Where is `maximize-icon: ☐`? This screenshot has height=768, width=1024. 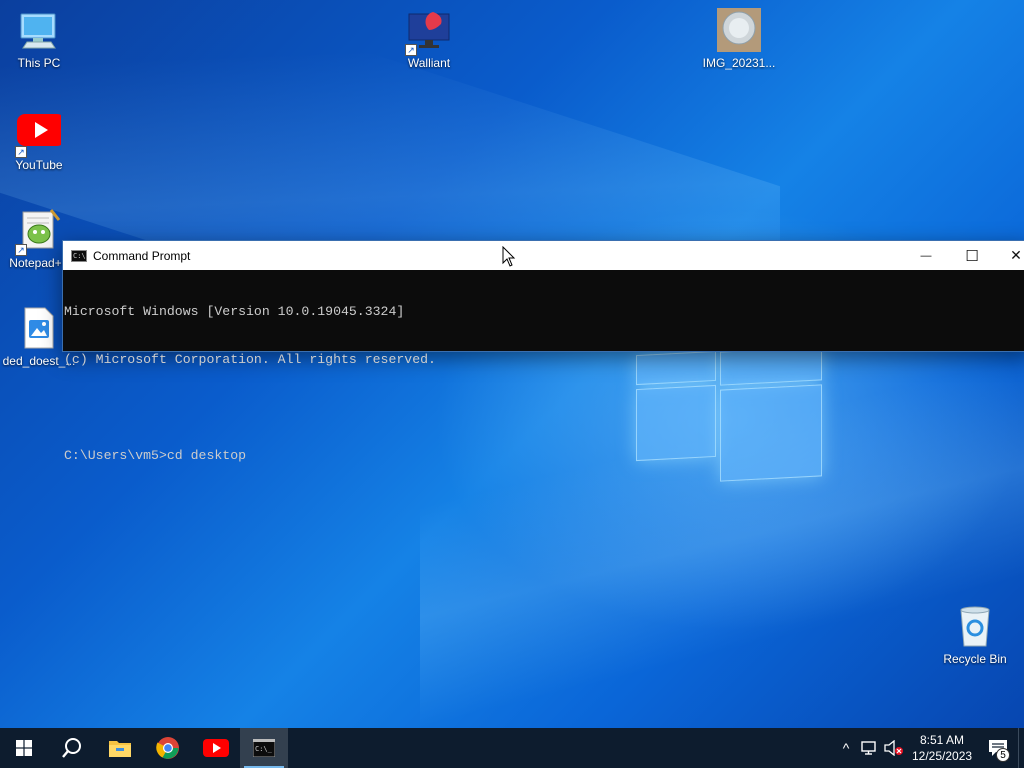 maximize-icon: ☐ is located at coordinates (972, 256).